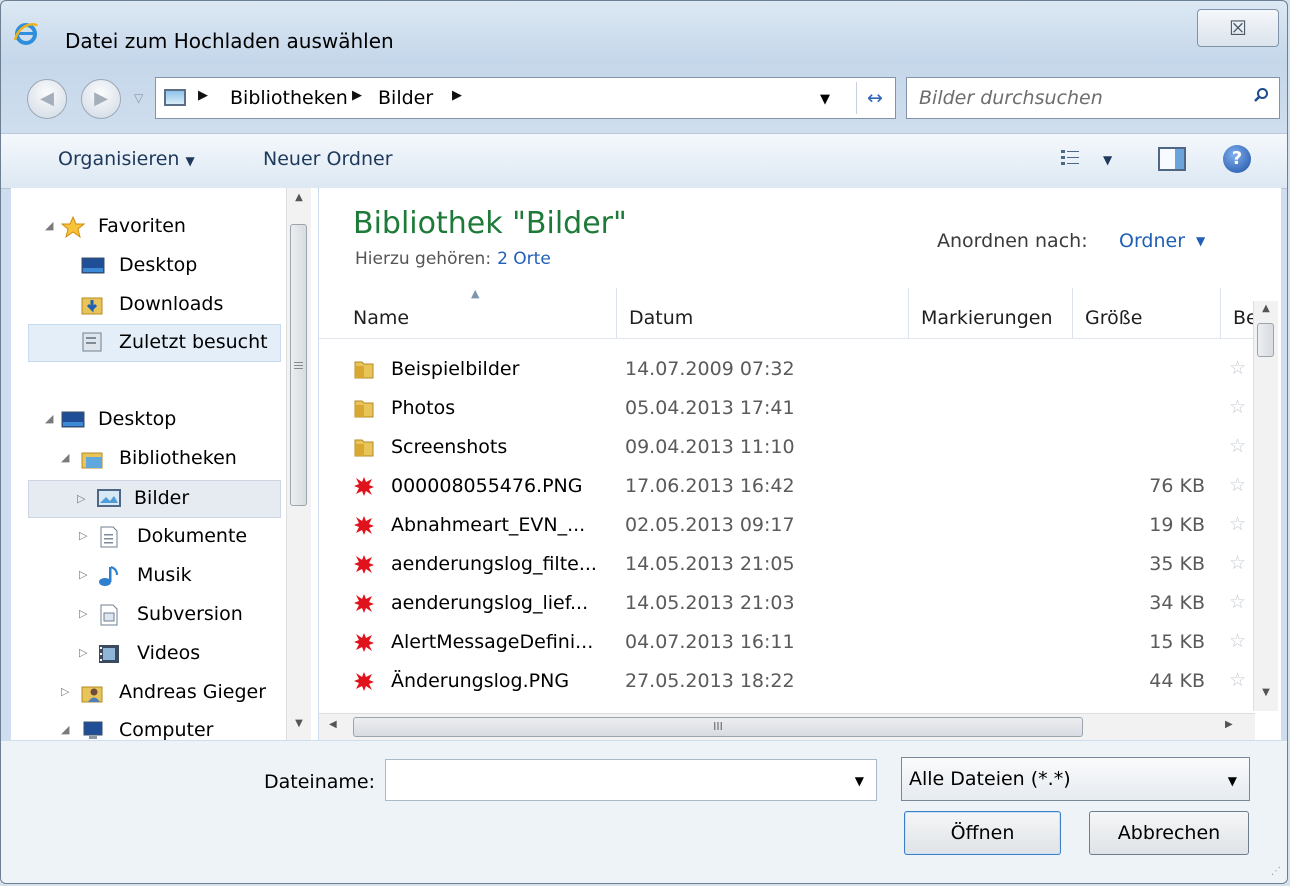 The height and width of the screenshot is (886, 1290). I want to click on scrollbar-thumb: III, so click(718, 727).